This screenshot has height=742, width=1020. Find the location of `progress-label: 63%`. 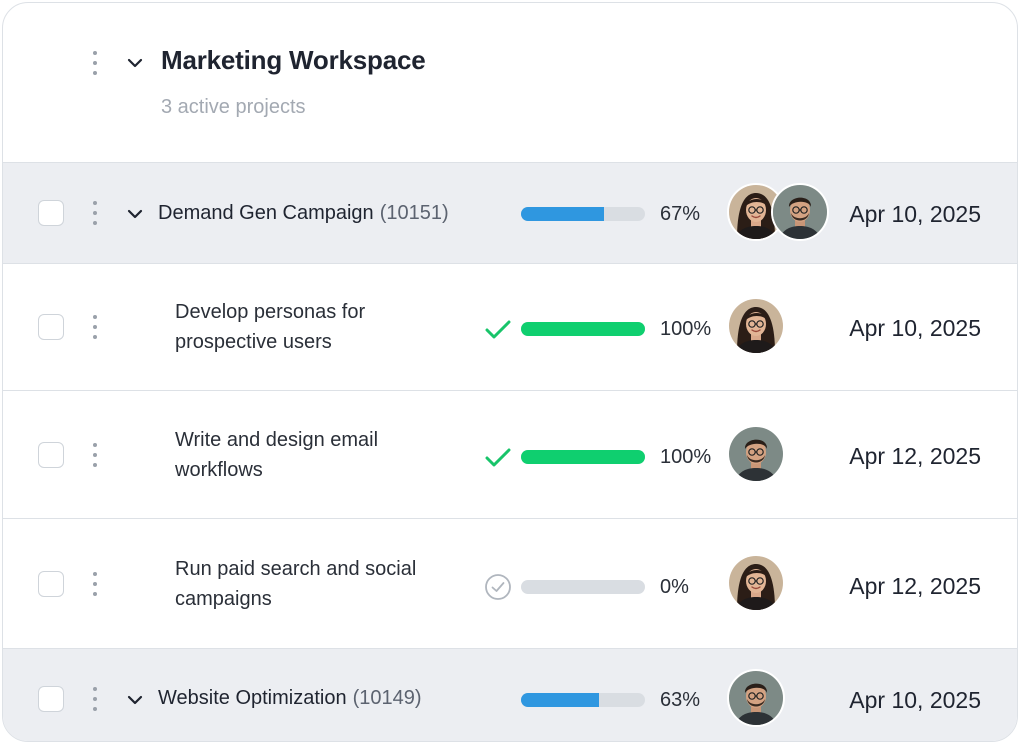

progress-label: 63% is located at coordinates (680, 700).